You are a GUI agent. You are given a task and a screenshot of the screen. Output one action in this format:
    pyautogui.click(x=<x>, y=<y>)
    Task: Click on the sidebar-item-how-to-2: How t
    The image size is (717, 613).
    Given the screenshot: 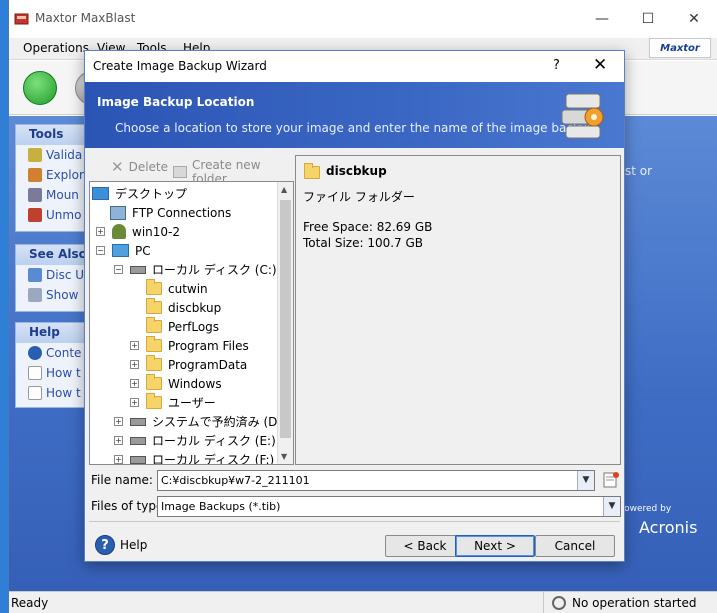 What is the action you would take?
    pyautogui.click(x=55, y=393)
    